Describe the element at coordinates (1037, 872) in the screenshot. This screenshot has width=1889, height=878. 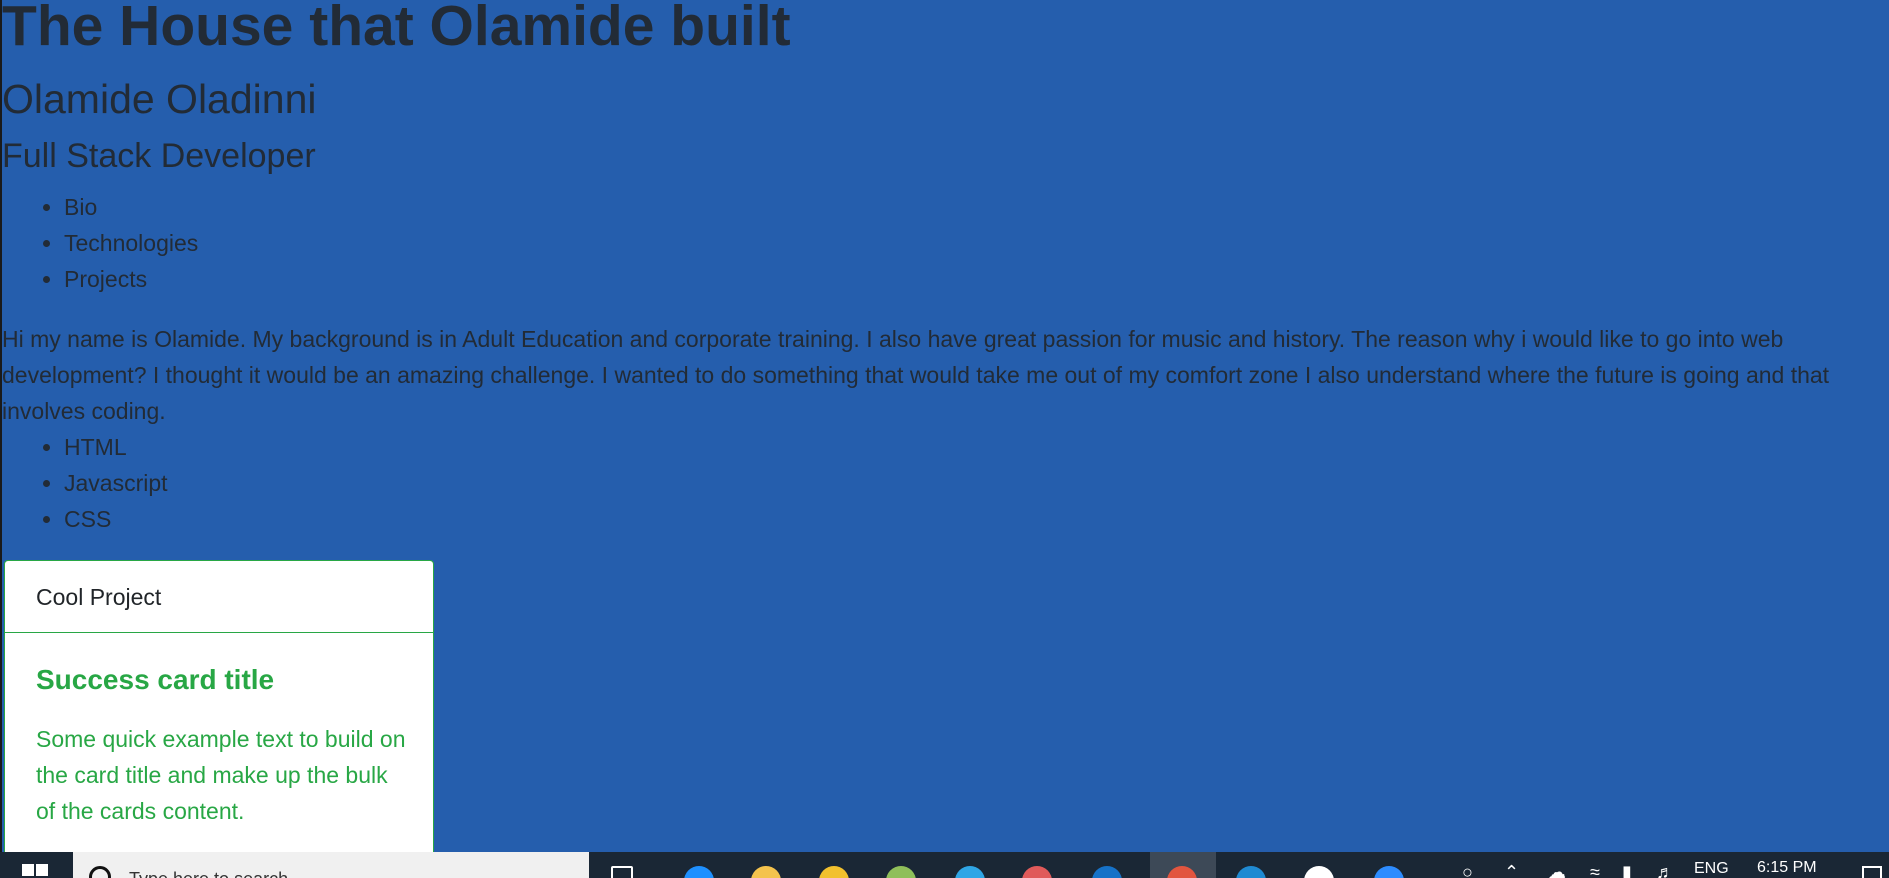
I see `paint-icon` at that location.